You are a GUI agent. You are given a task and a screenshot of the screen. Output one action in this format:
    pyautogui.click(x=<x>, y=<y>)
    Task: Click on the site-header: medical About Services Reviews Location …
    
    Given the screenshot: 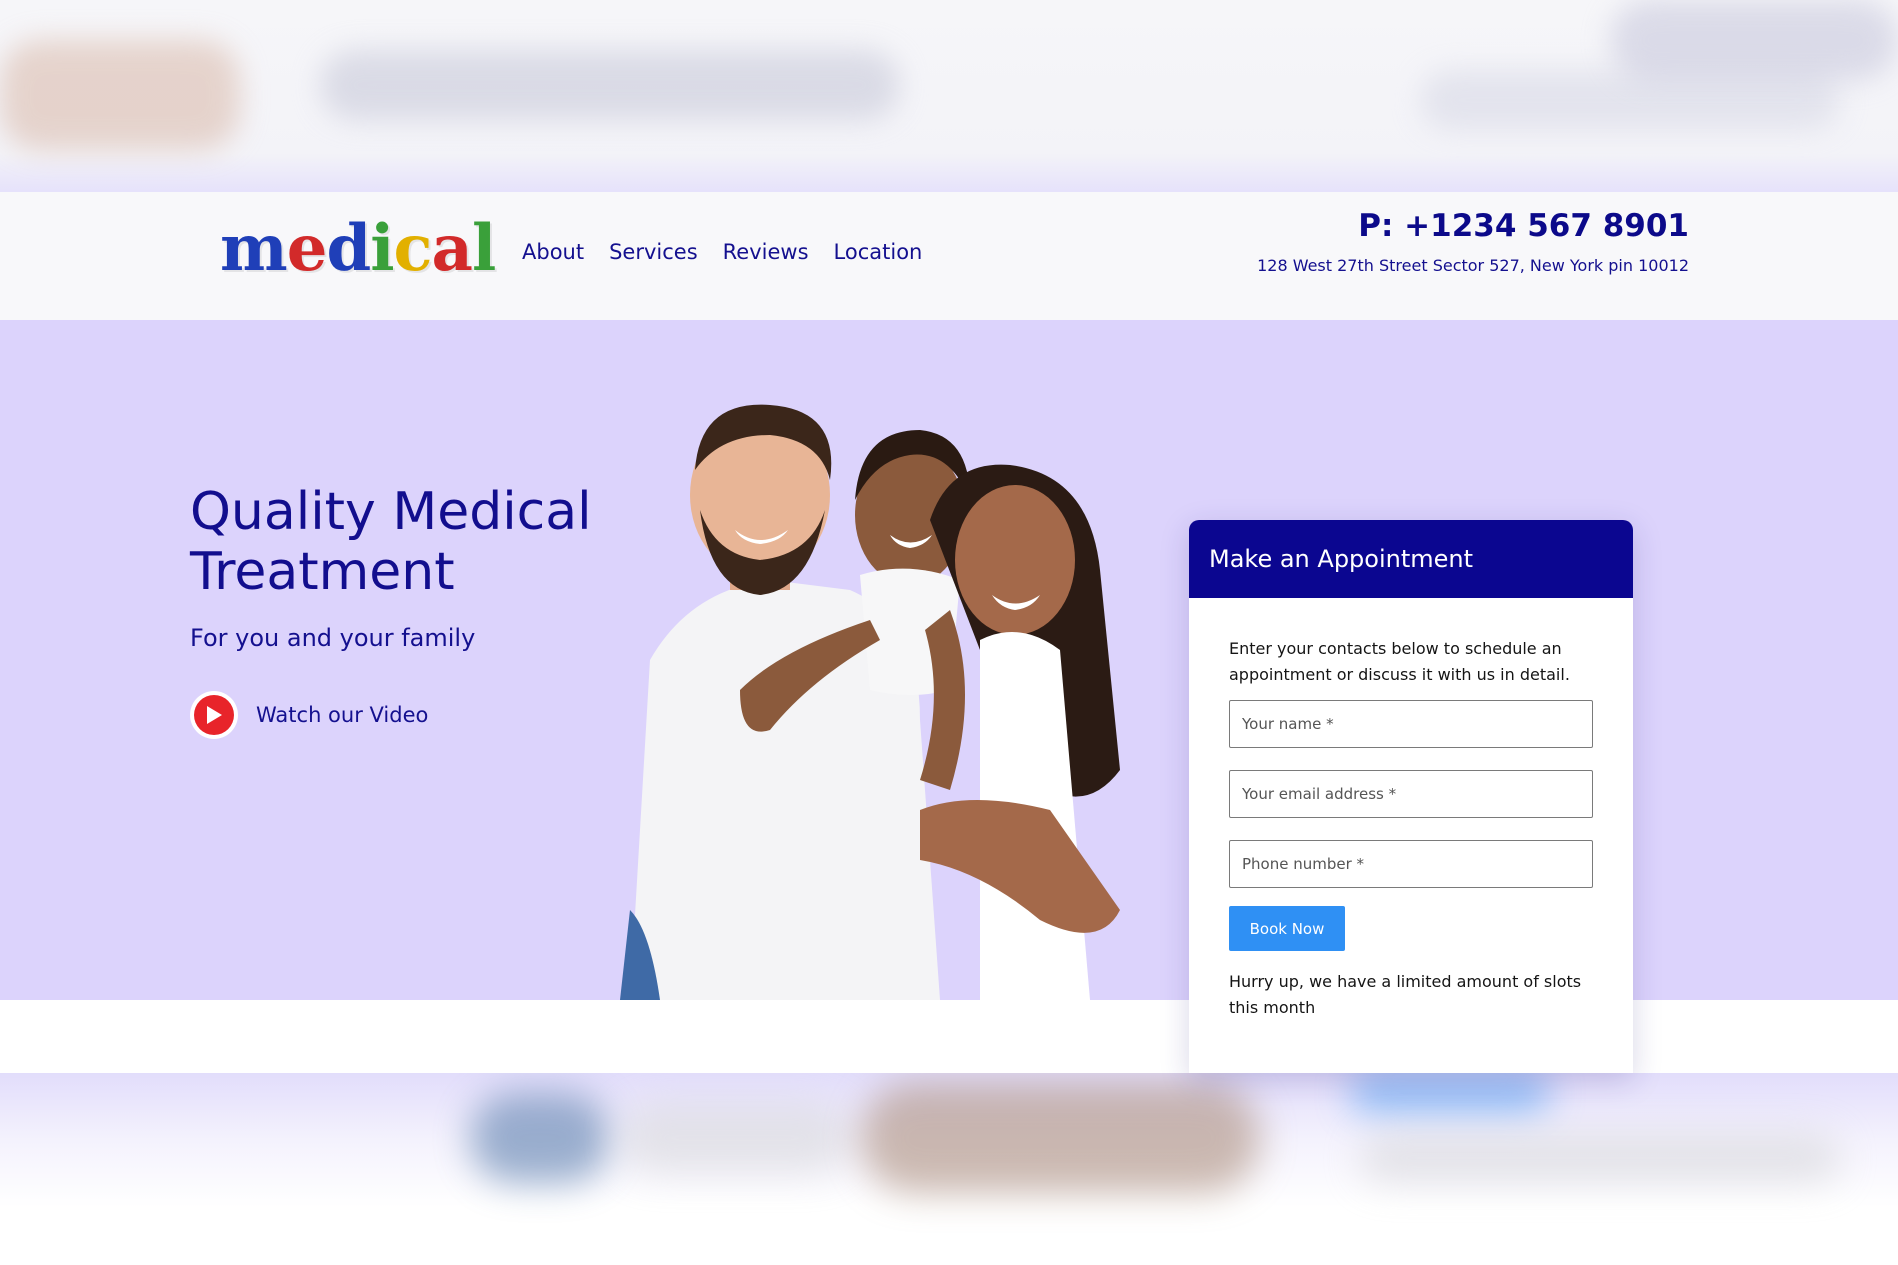 What is the action you would take?
    pyautogui.click(x=949, y=256)
    